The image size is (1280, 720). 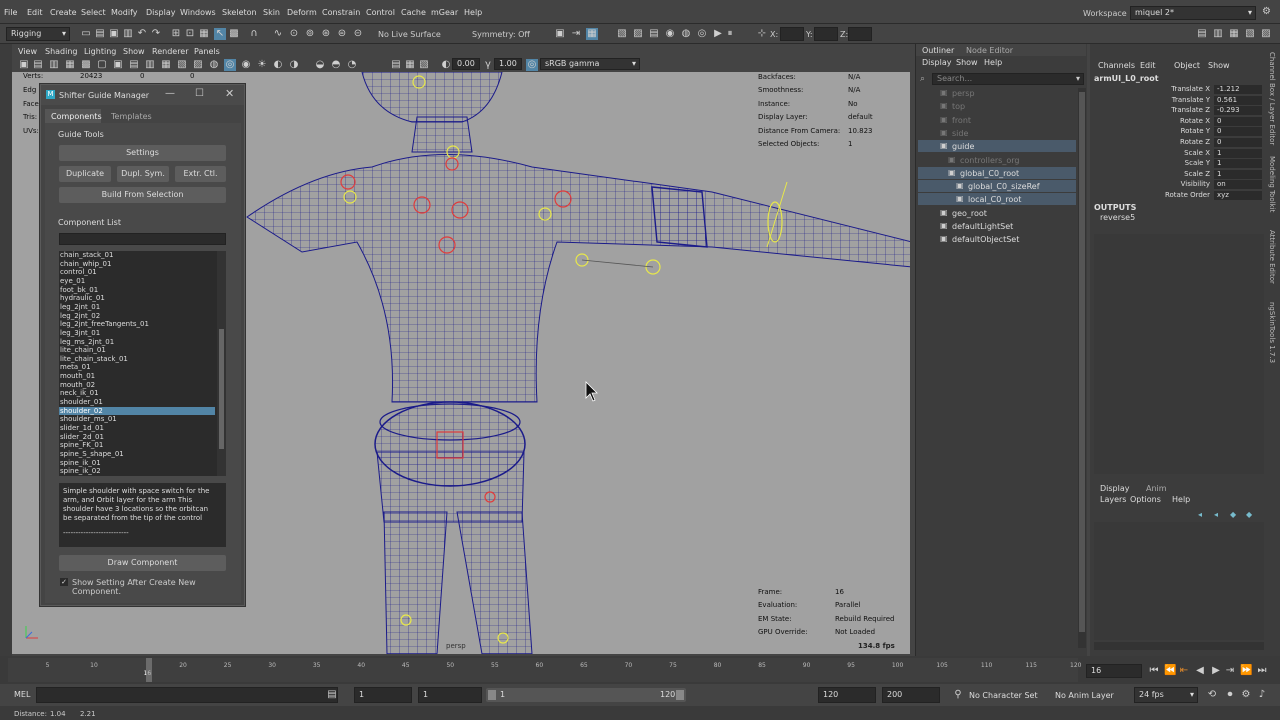 I want to click on channel-value: -0.293, so click(x=1238, y=111).